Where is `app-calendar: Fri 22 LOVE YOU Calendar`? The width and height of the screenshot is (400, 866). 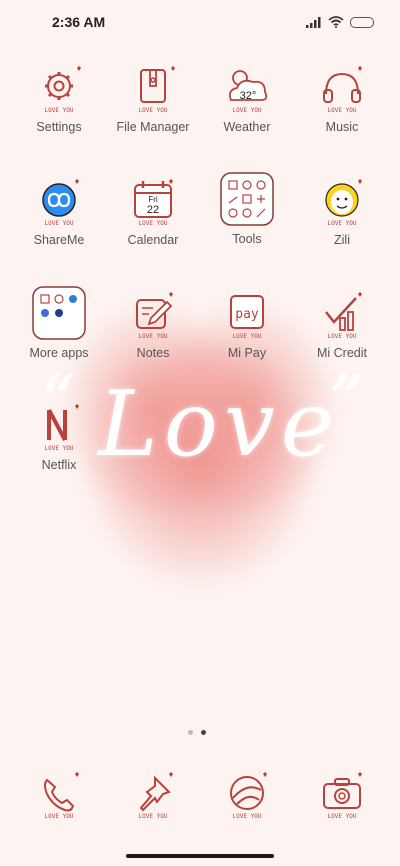
app-calendar: Fri 22 LOVE YOU Calendar is located at coordinates (153, 213).